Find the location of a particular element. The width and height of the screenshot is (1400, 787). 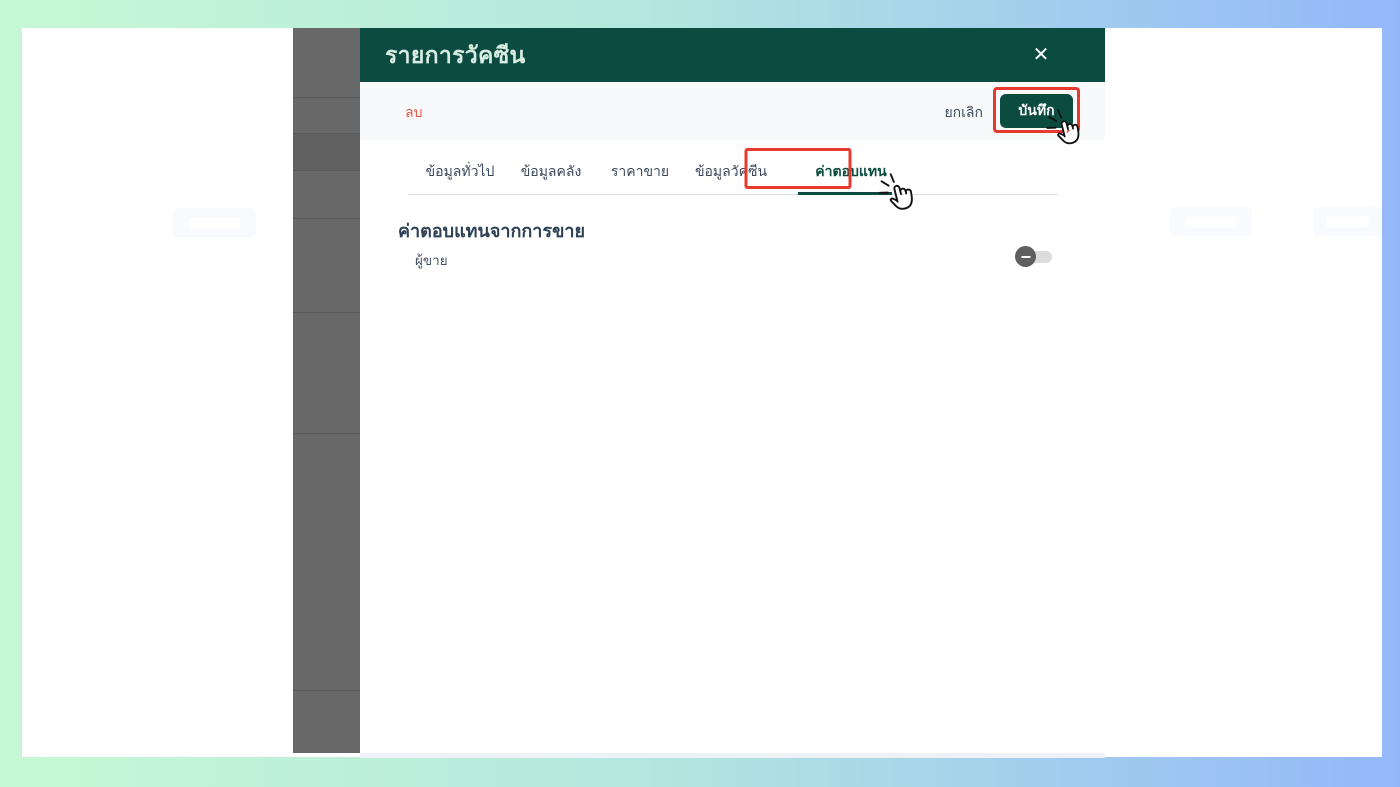

tab-compensation: ค่าตอบแทน is located at coordinates (850, 172).